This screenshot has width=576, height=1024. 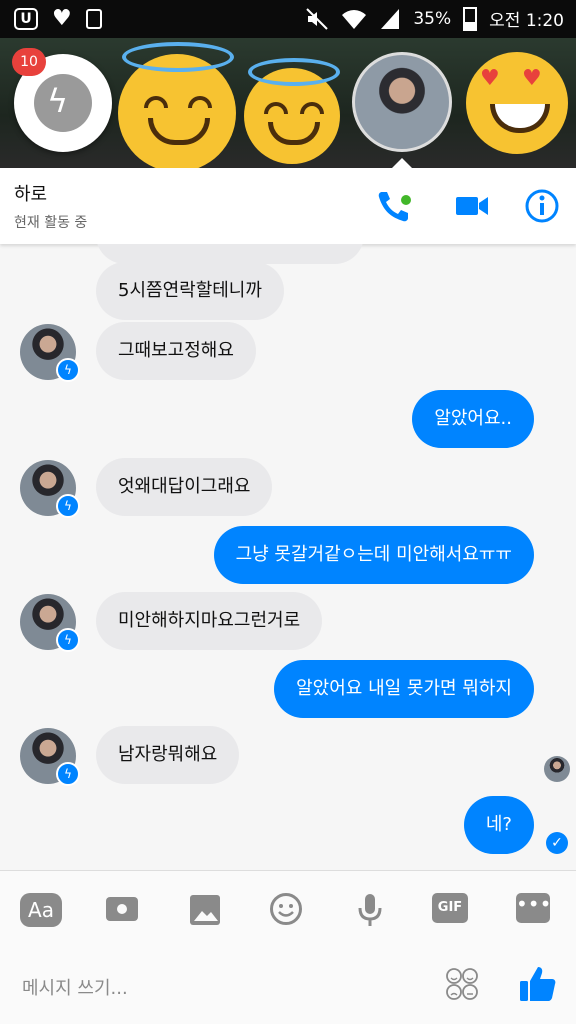 I want to click on conversation-header: 하로 현재 활동 중, so click(x=288, y=206).